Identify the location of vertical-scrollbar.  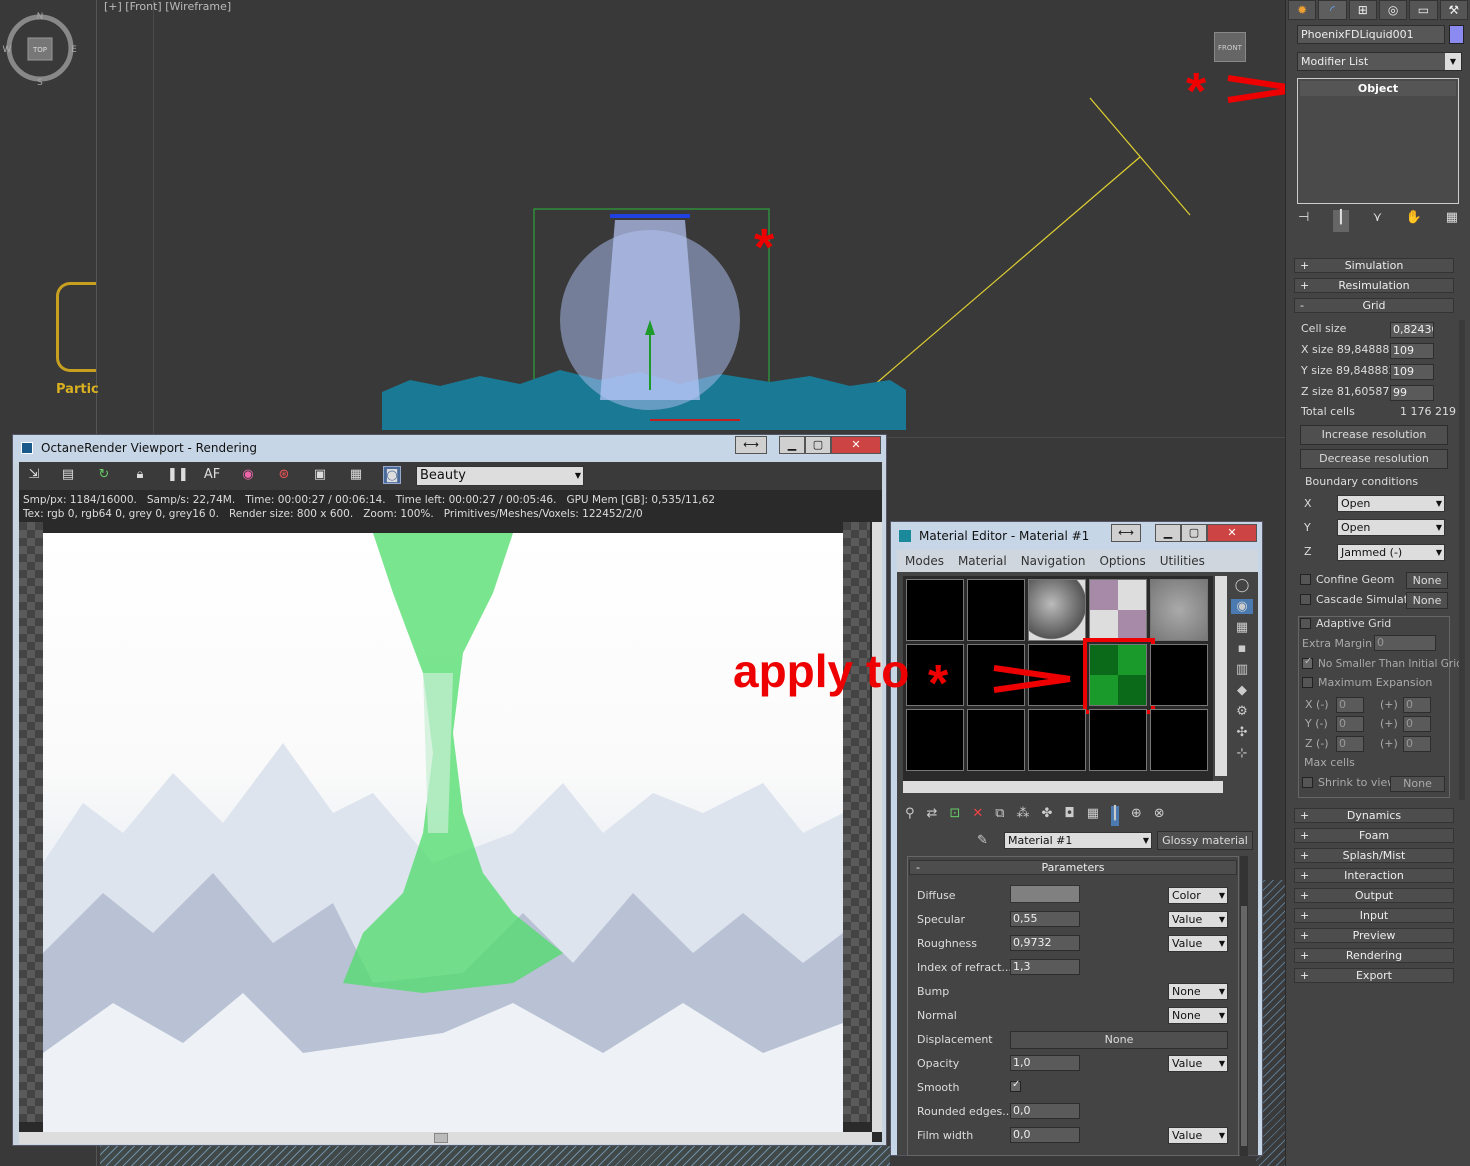
(877, 827).